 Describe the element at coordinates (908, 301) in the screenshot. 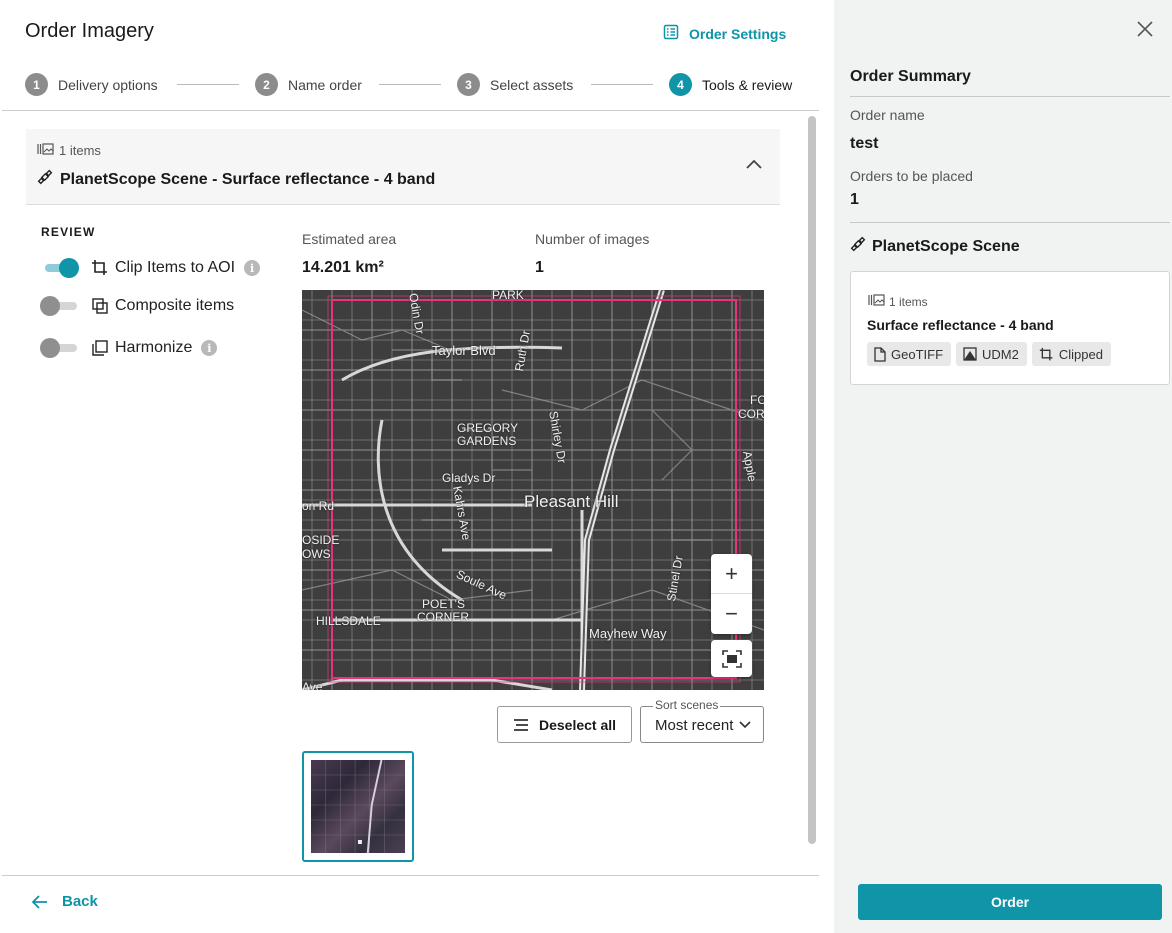

I see `card-items-count-label: 1 items` at that location.